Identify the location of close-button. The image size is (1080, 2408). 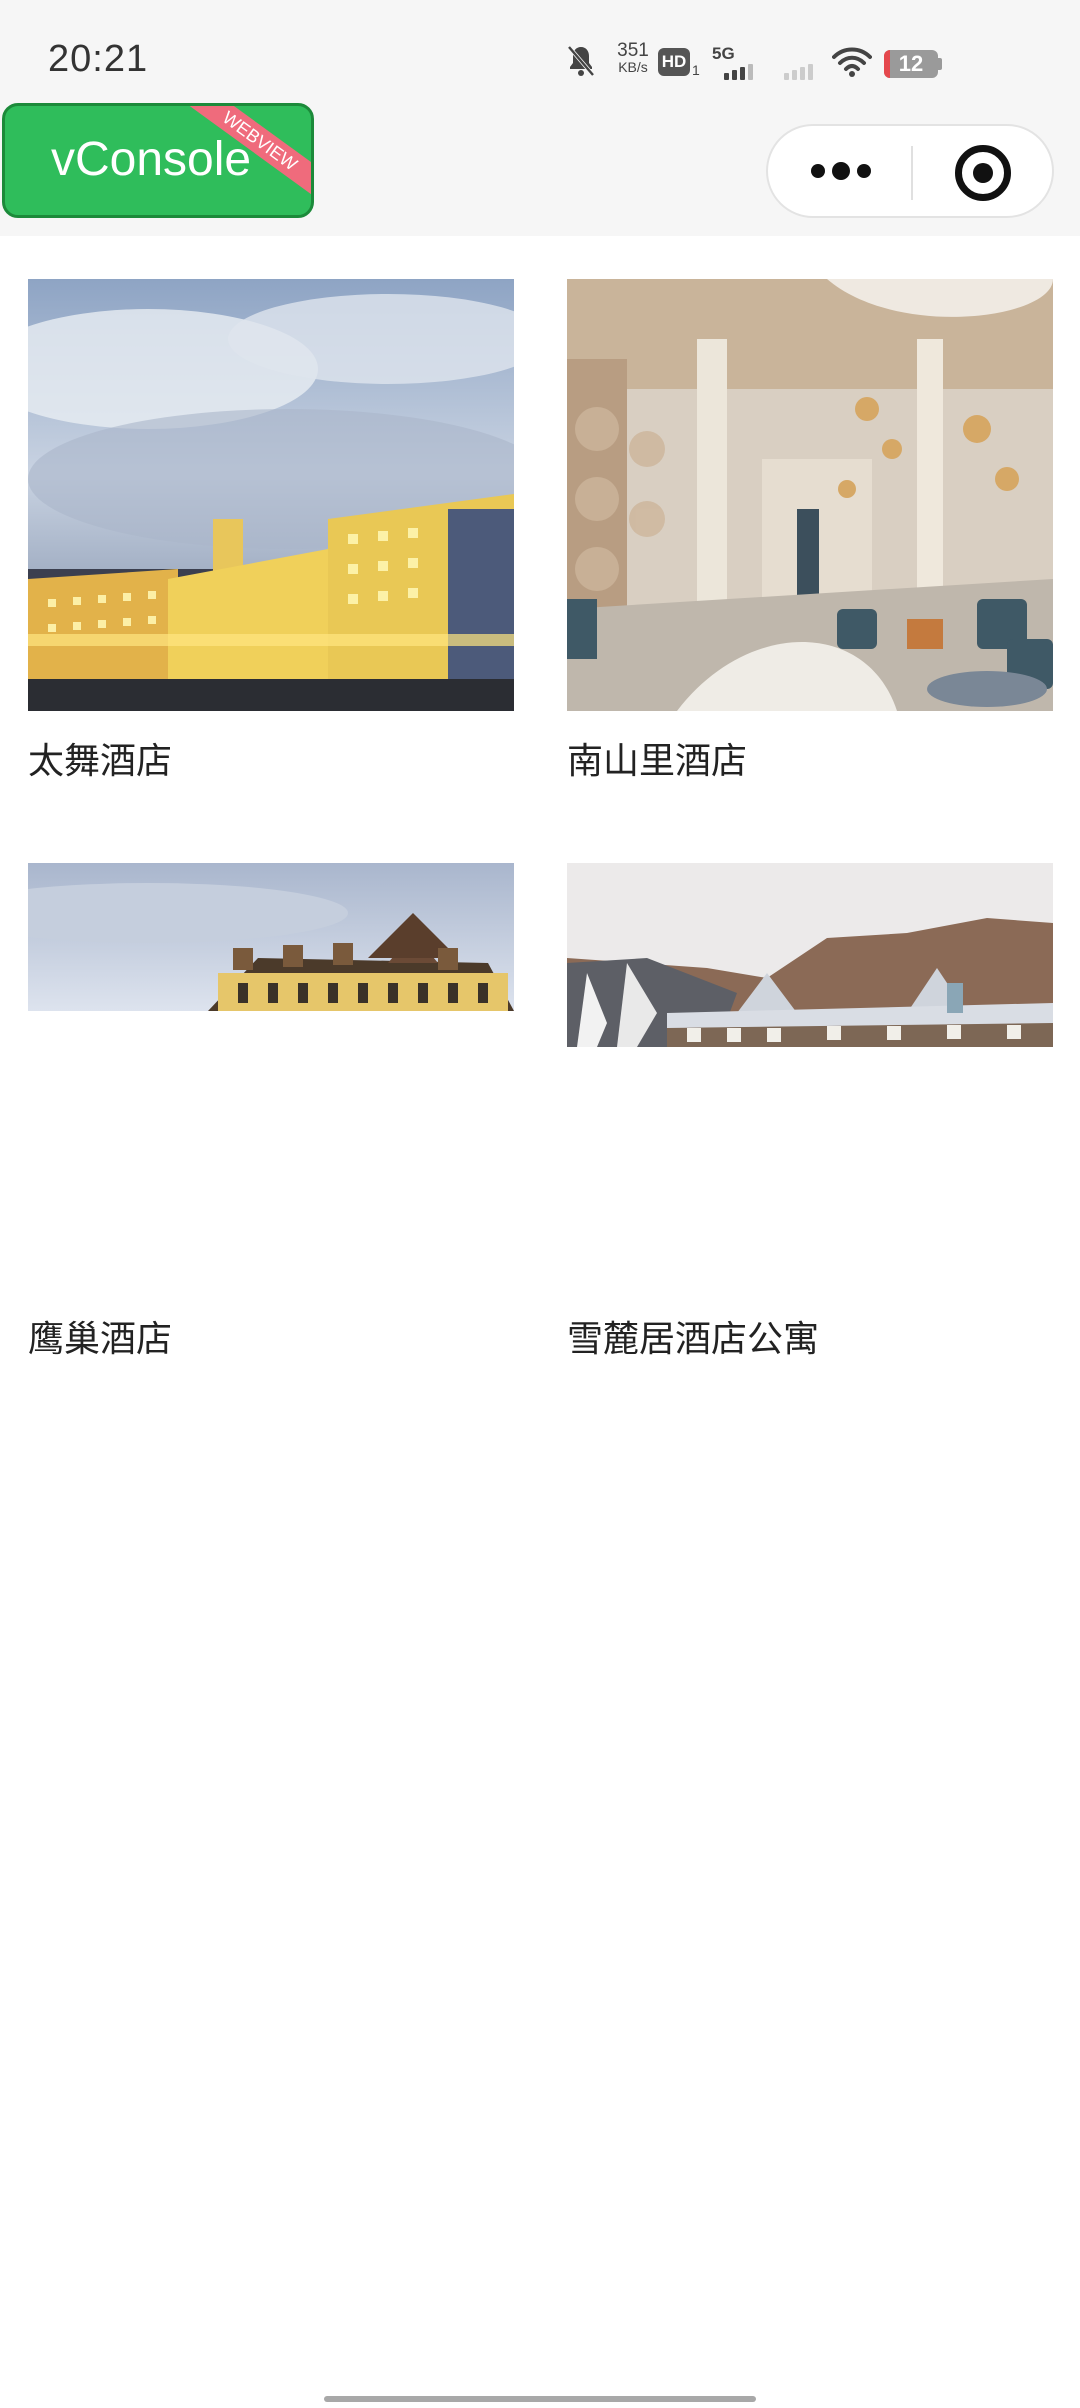
(983, 171).